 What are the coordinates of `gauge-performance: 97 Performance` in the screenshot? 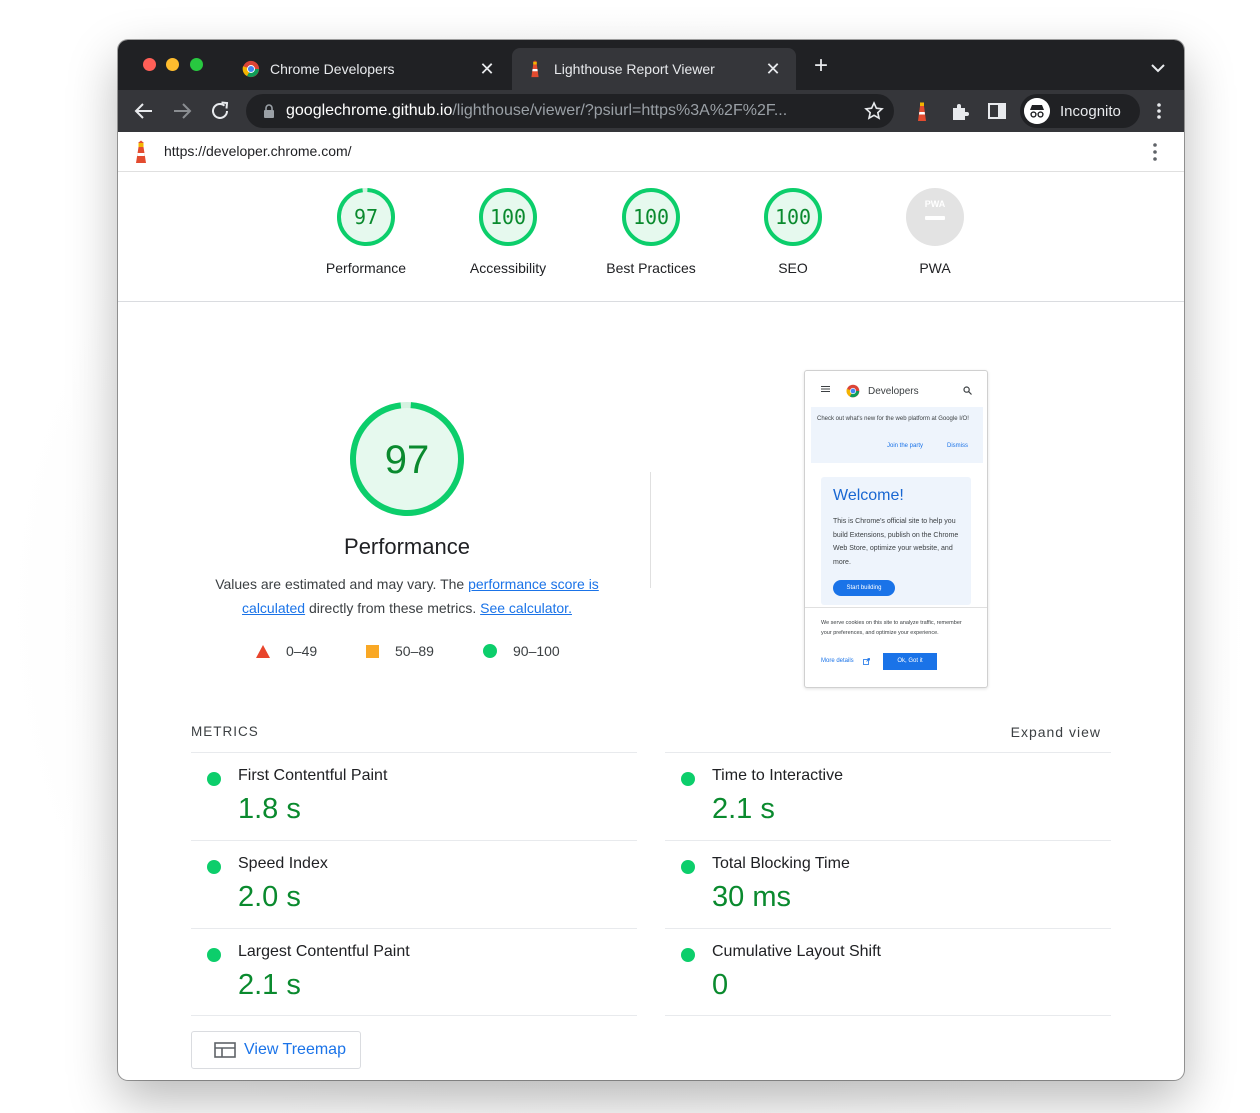 It's located at (366, 231).